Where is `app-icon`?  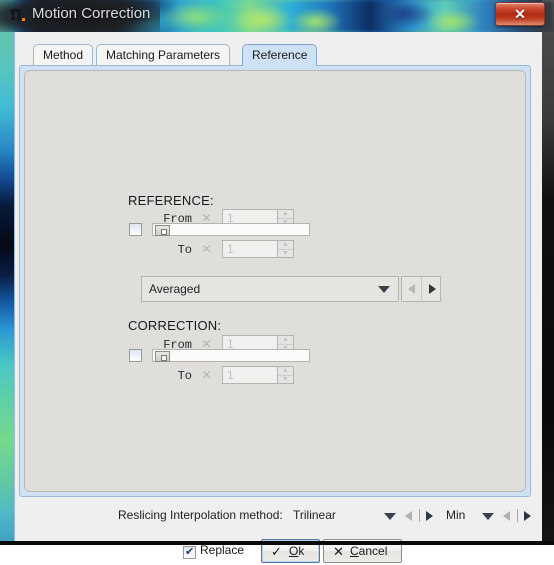 app-icon is located at coordinates (17, 16).